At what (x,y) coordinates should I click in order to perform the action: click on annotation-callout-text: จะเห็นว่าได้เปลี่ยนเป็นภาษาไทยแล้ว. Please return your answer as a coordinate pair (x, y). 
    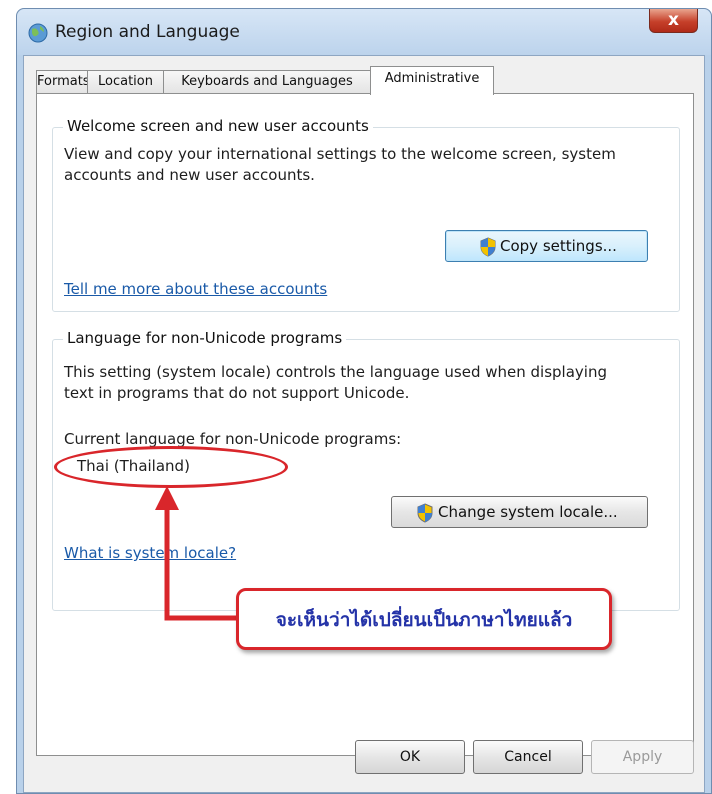
    Looking at the image, I should click on (424, 620).